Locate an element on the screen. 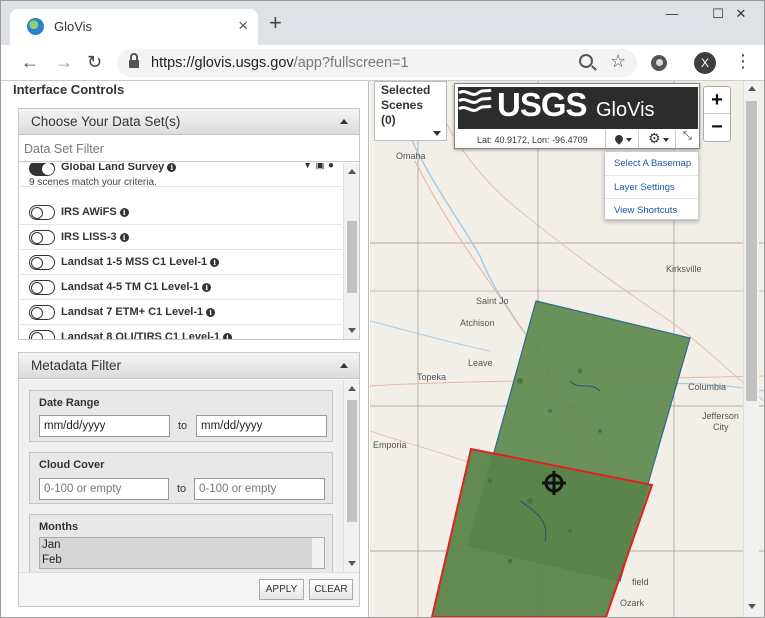 The width and height of the screenshot is (765, 618). back-arrow-icon: ← is located at coordinates (30, 62).